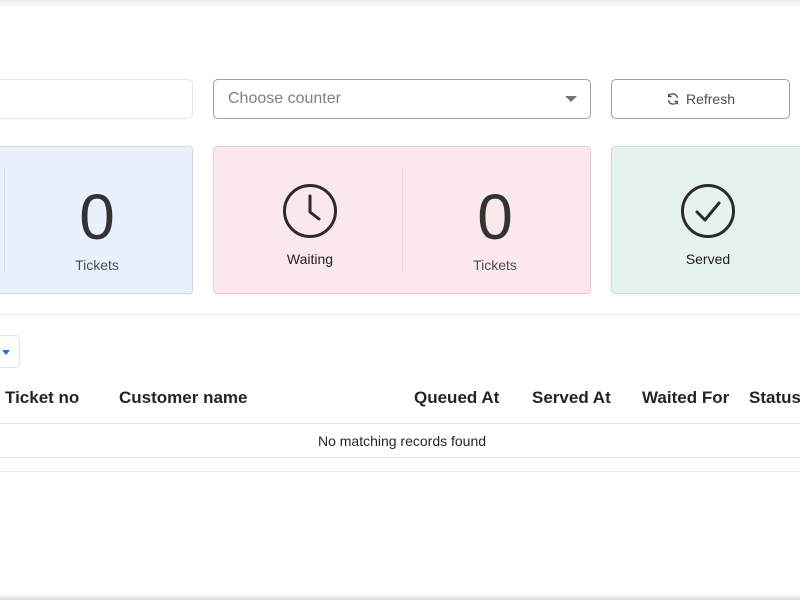  What do you see at coordinates (400, 597) in the screenshot?
I see `bottom-edge` at bounding box center [400, 597].